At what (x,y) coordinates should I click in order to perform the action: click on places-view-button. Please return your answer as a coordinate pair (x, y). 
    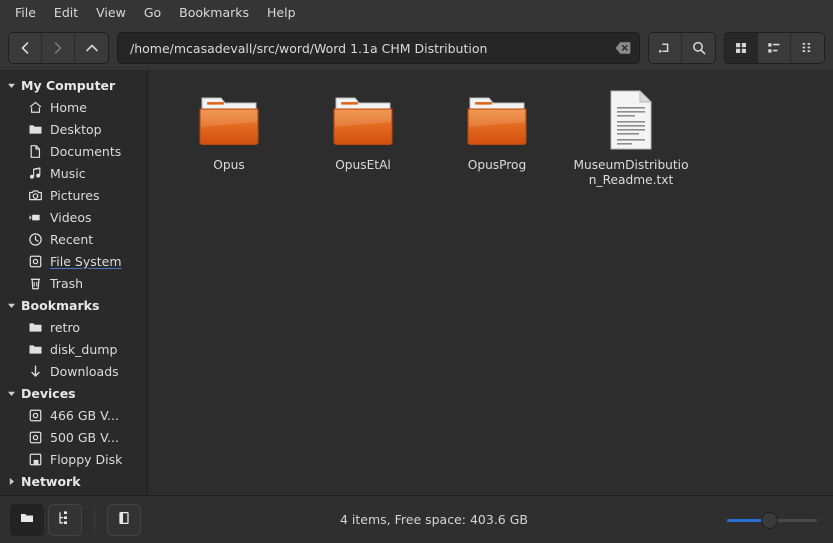
    Looking at the image, I should click on (27, 519).